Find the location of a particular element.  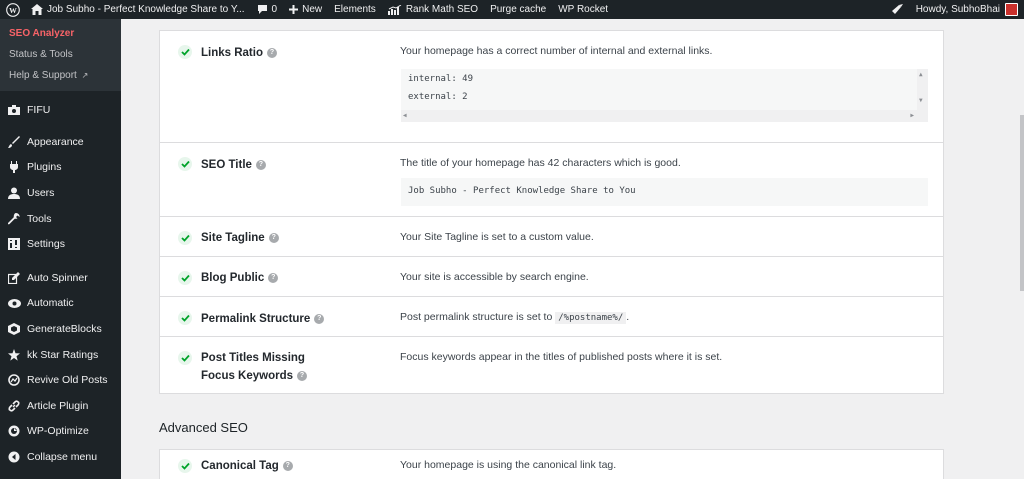

external-link-icon: ↗ is located at coordinates (85, 75).